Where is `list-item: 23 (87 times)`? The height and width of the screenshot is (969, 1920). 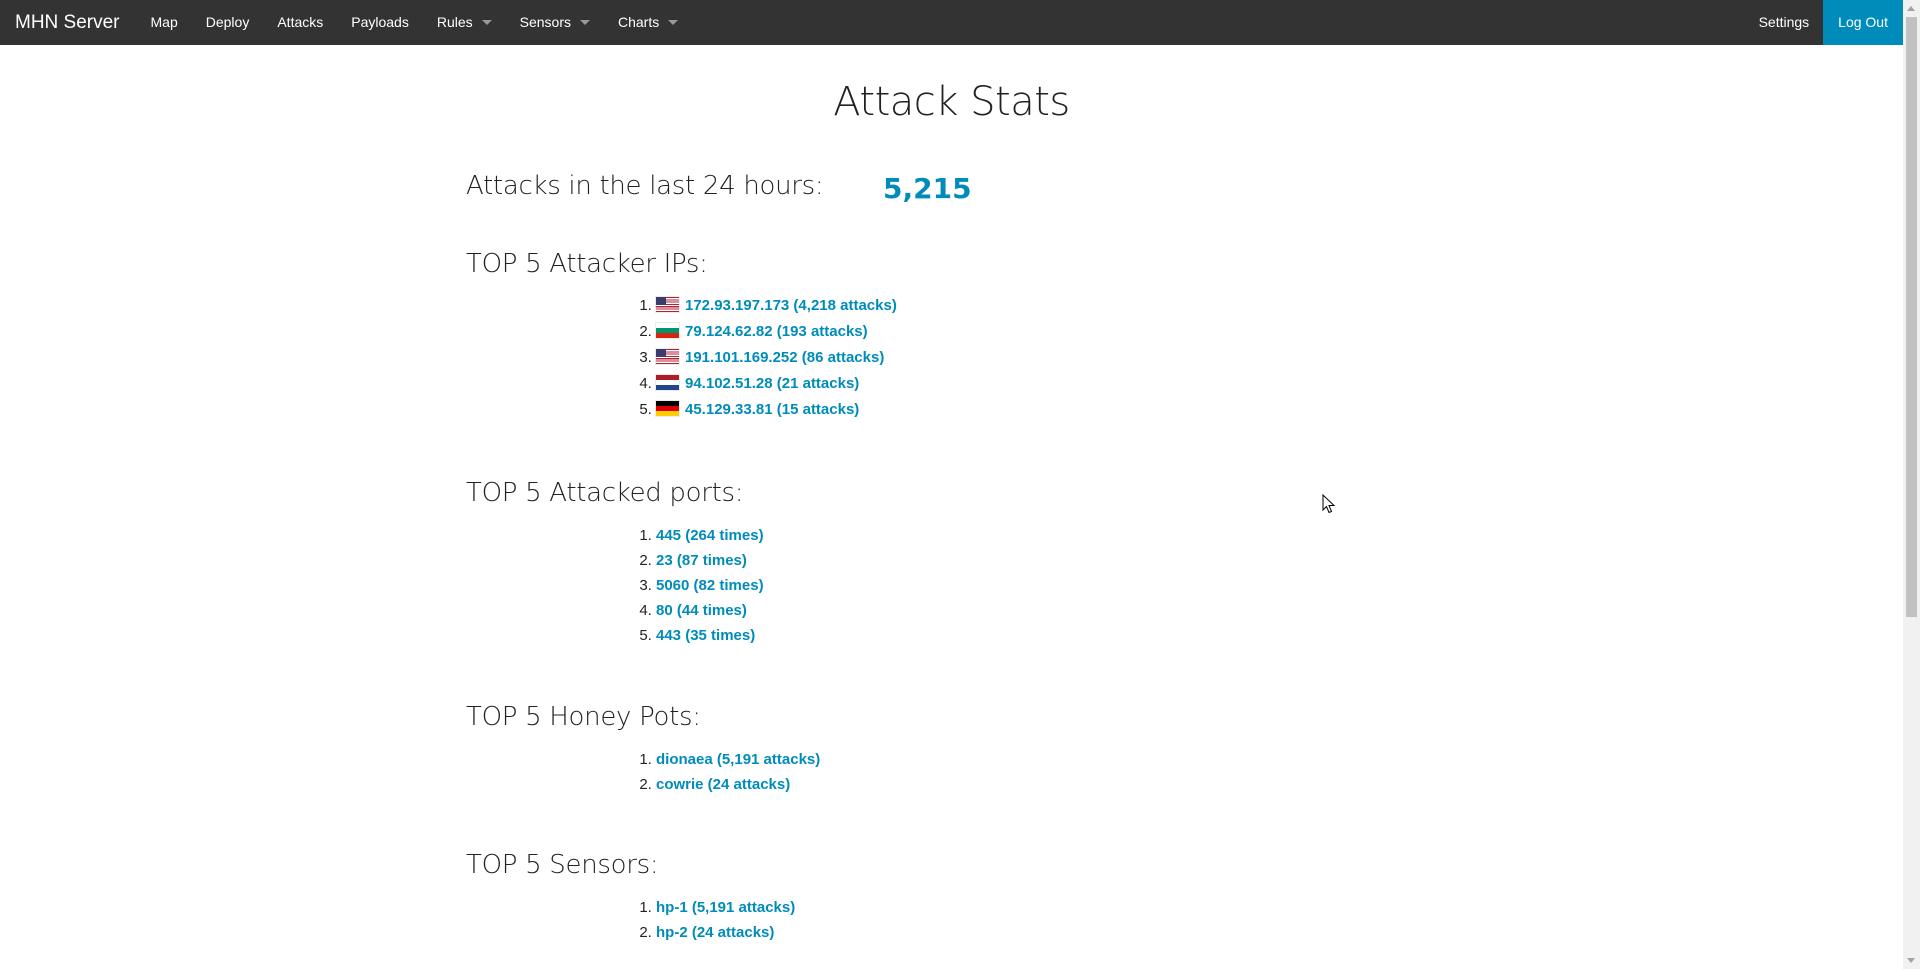 list-item: 23 (87 times) is located at coordinates (710, 560).